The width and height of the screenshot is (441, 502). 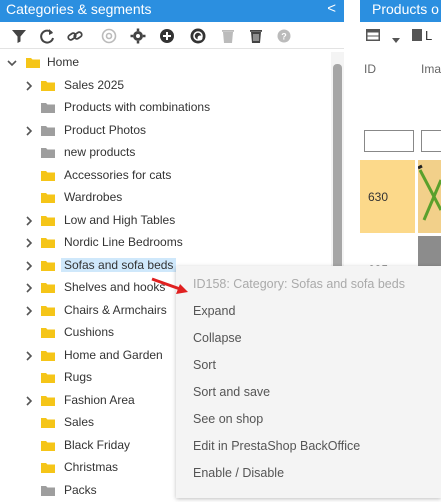 I want to click on tree-item: Nordic Line Bedrooms, so click(x=165, y=243).